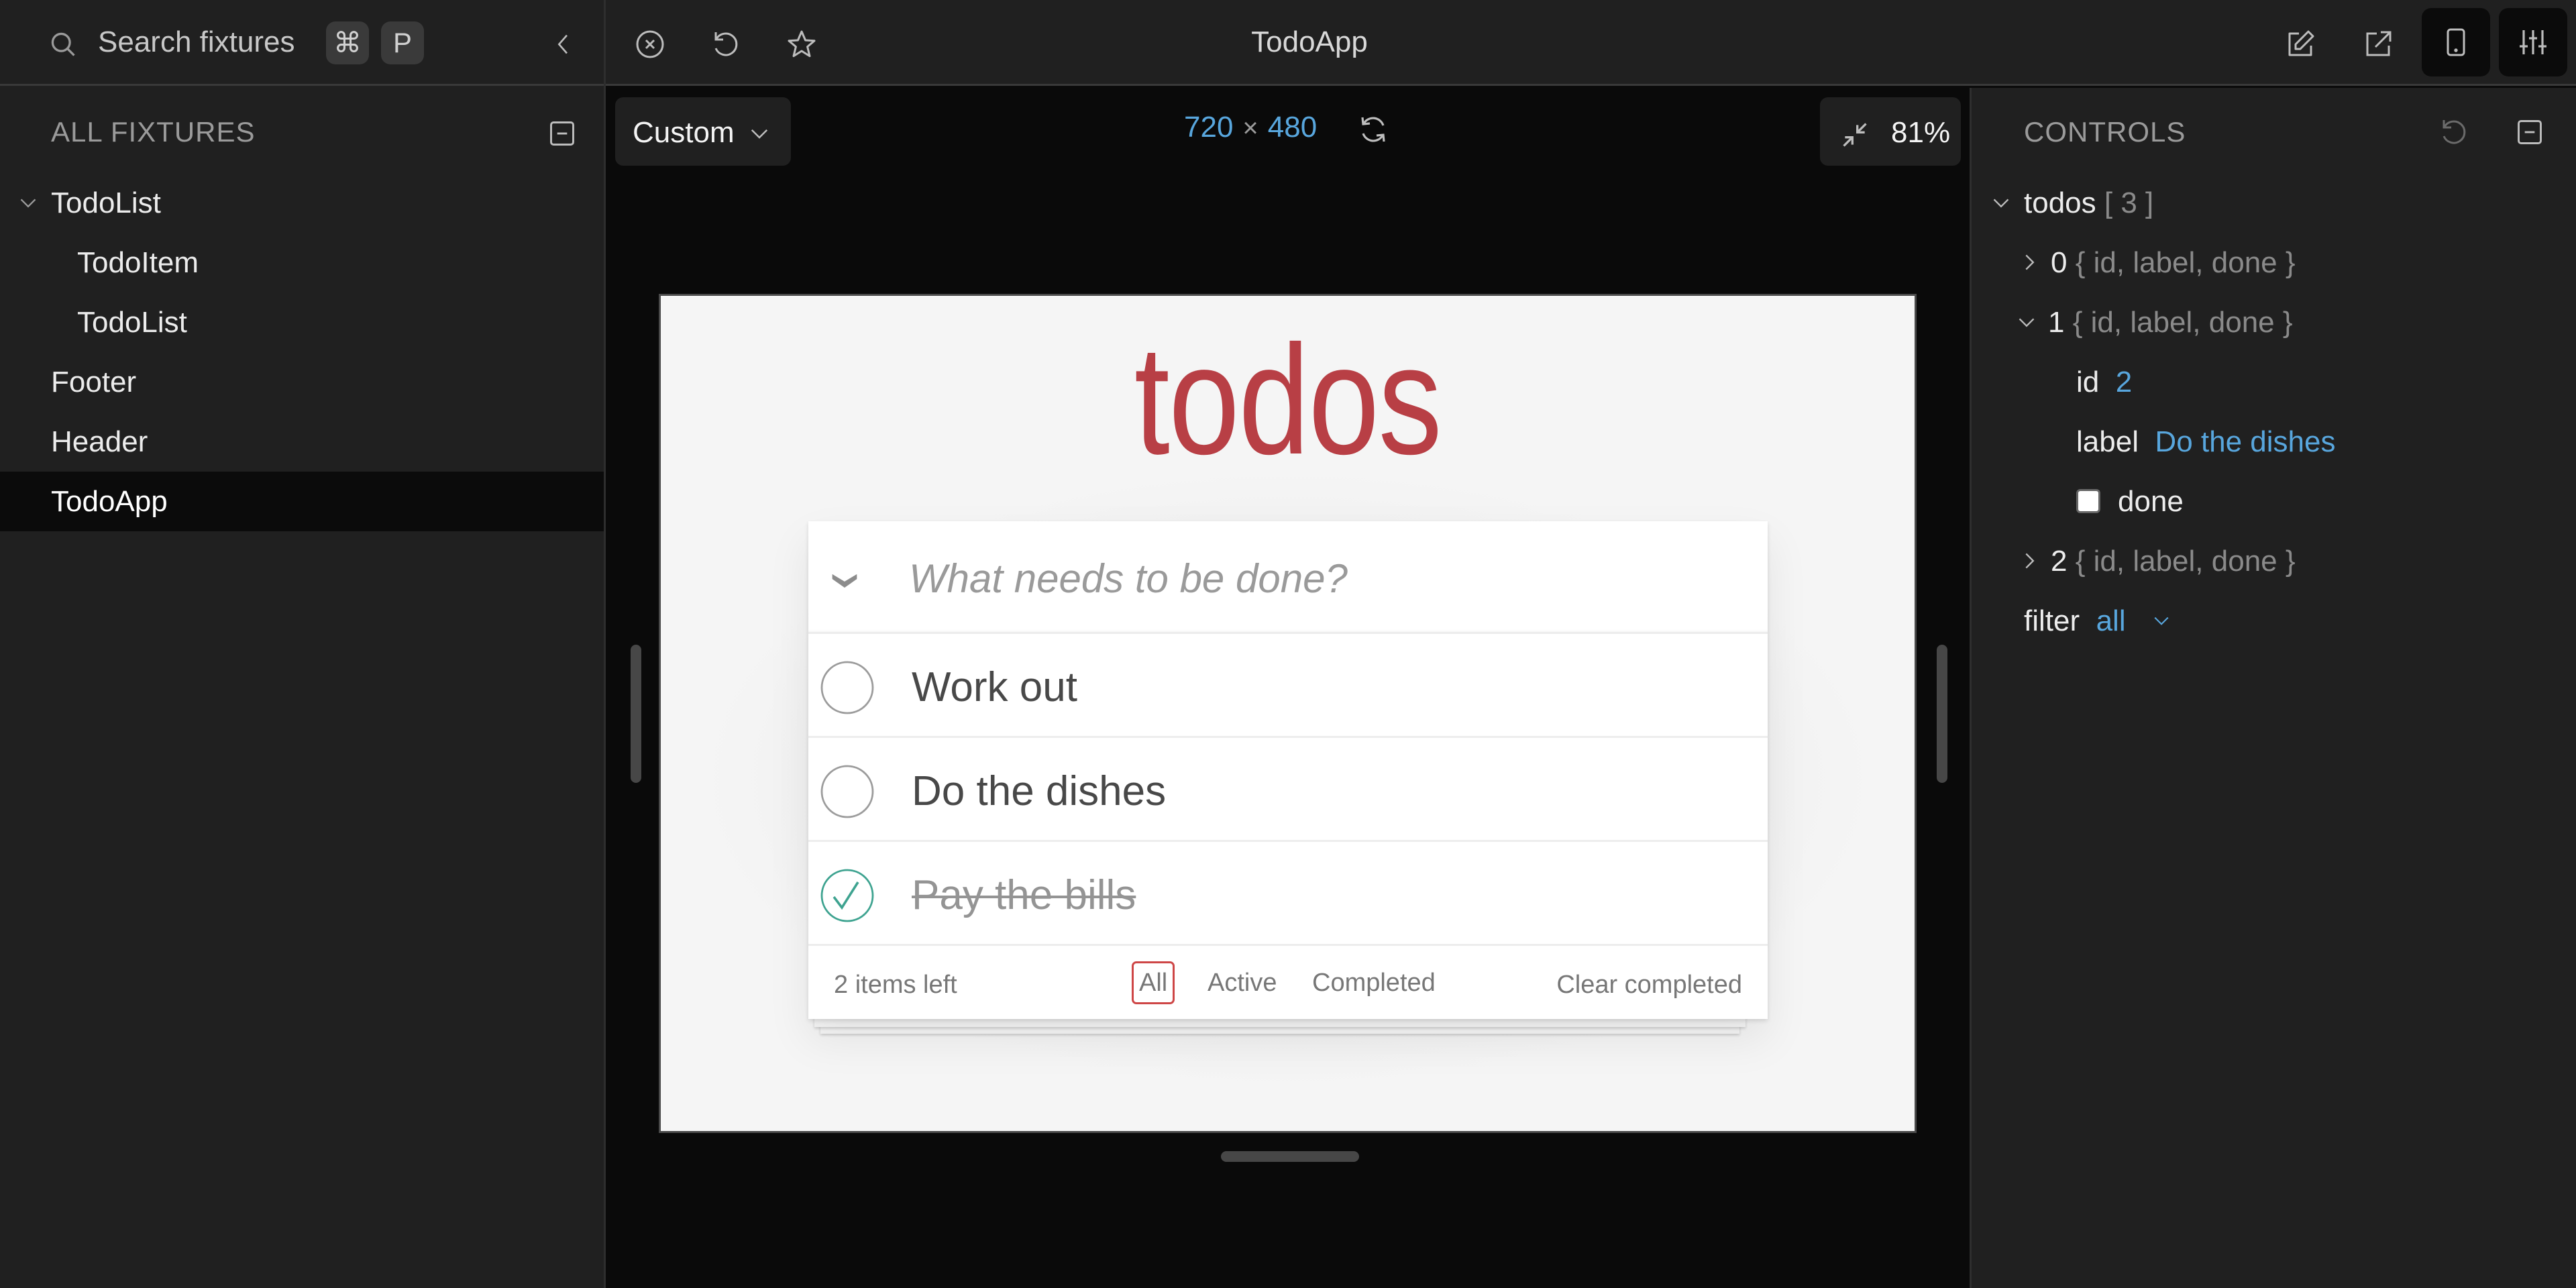 This screenshot has height=1288, width=2576. Describe the element at coordinates (2088, 382) in the screenshot. I see `field-key: id` at that location.